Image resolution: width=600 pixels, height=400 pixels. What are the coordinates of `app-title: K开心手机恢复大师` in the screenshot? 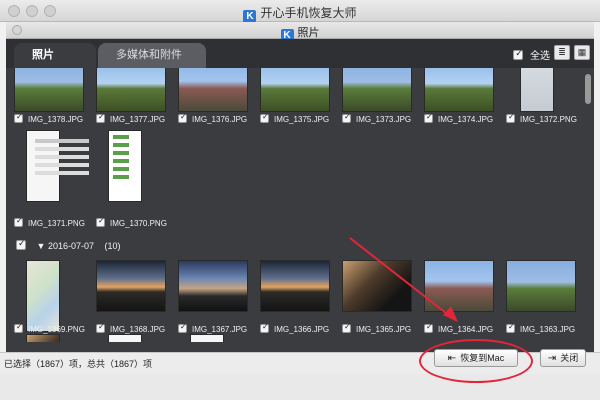 It's located at (300, 13).